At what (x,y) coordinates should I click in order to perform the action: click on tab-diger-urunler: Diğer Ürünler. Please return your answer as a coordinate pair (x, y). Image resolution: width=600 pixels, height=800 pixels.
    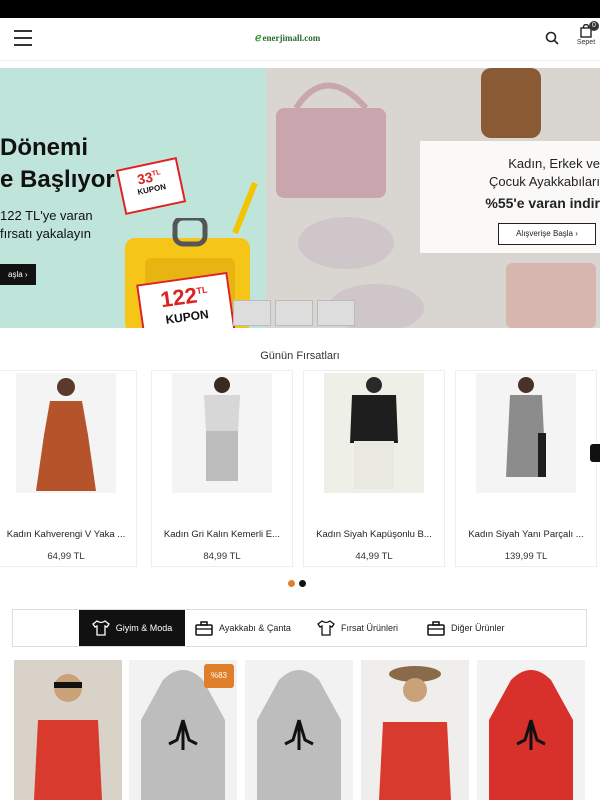
    Looking at the image, I should click on (477, 628).